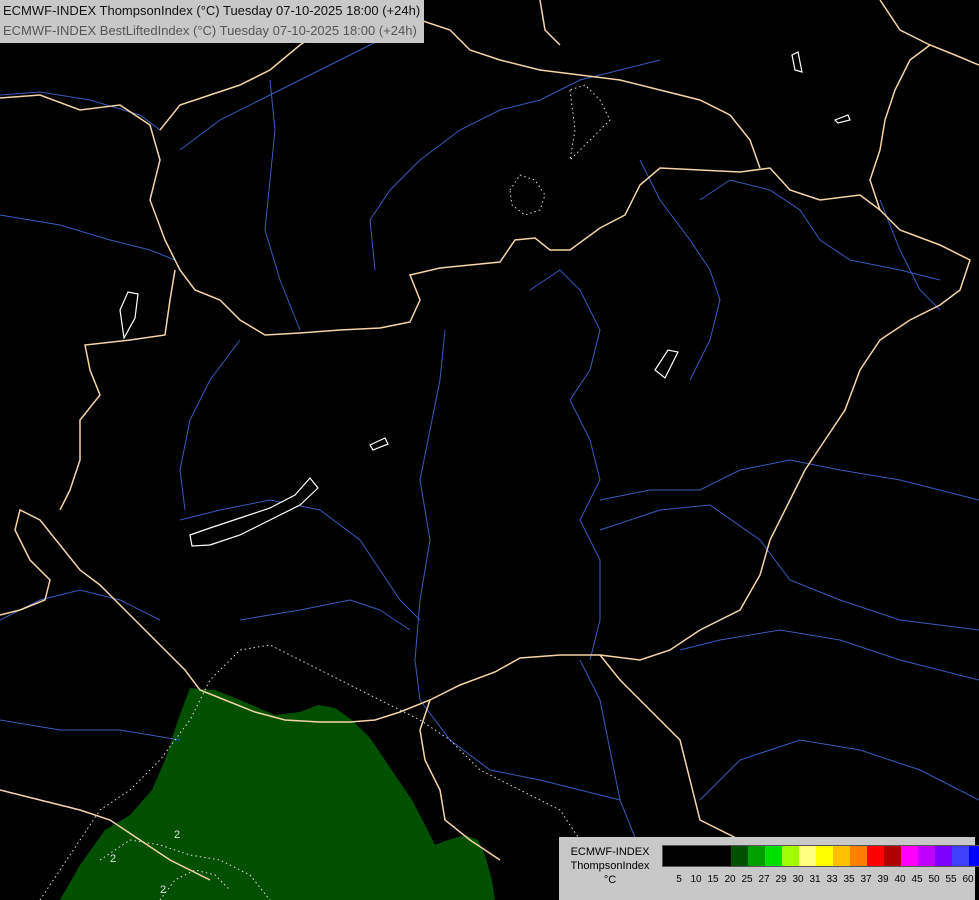 The height and width of the screenshot is (900, 979). What do you see at coordinates (832, 879) in the screenshot?
I see `legend-tick-label: 33` at bounding box center [832, 879].